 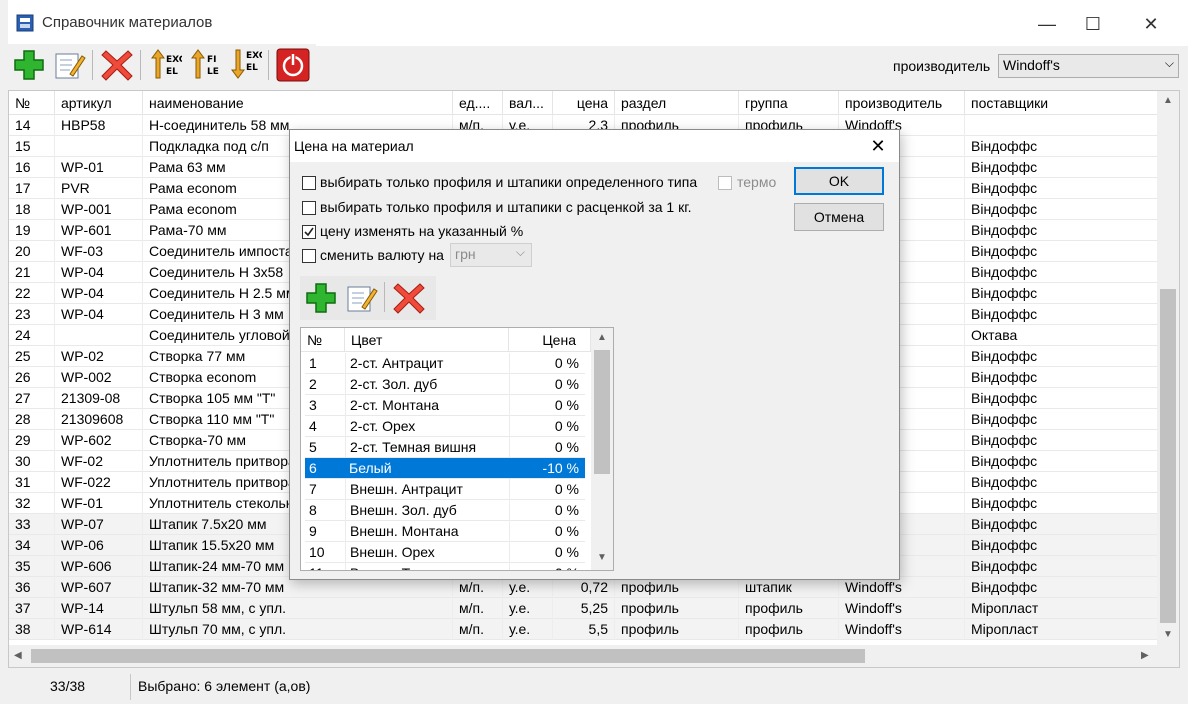 What do you see at coordinates (427, 552) in the screenshot?
I see `color-cell-color: Внешн. Орех` at bounding box center [427, 552].